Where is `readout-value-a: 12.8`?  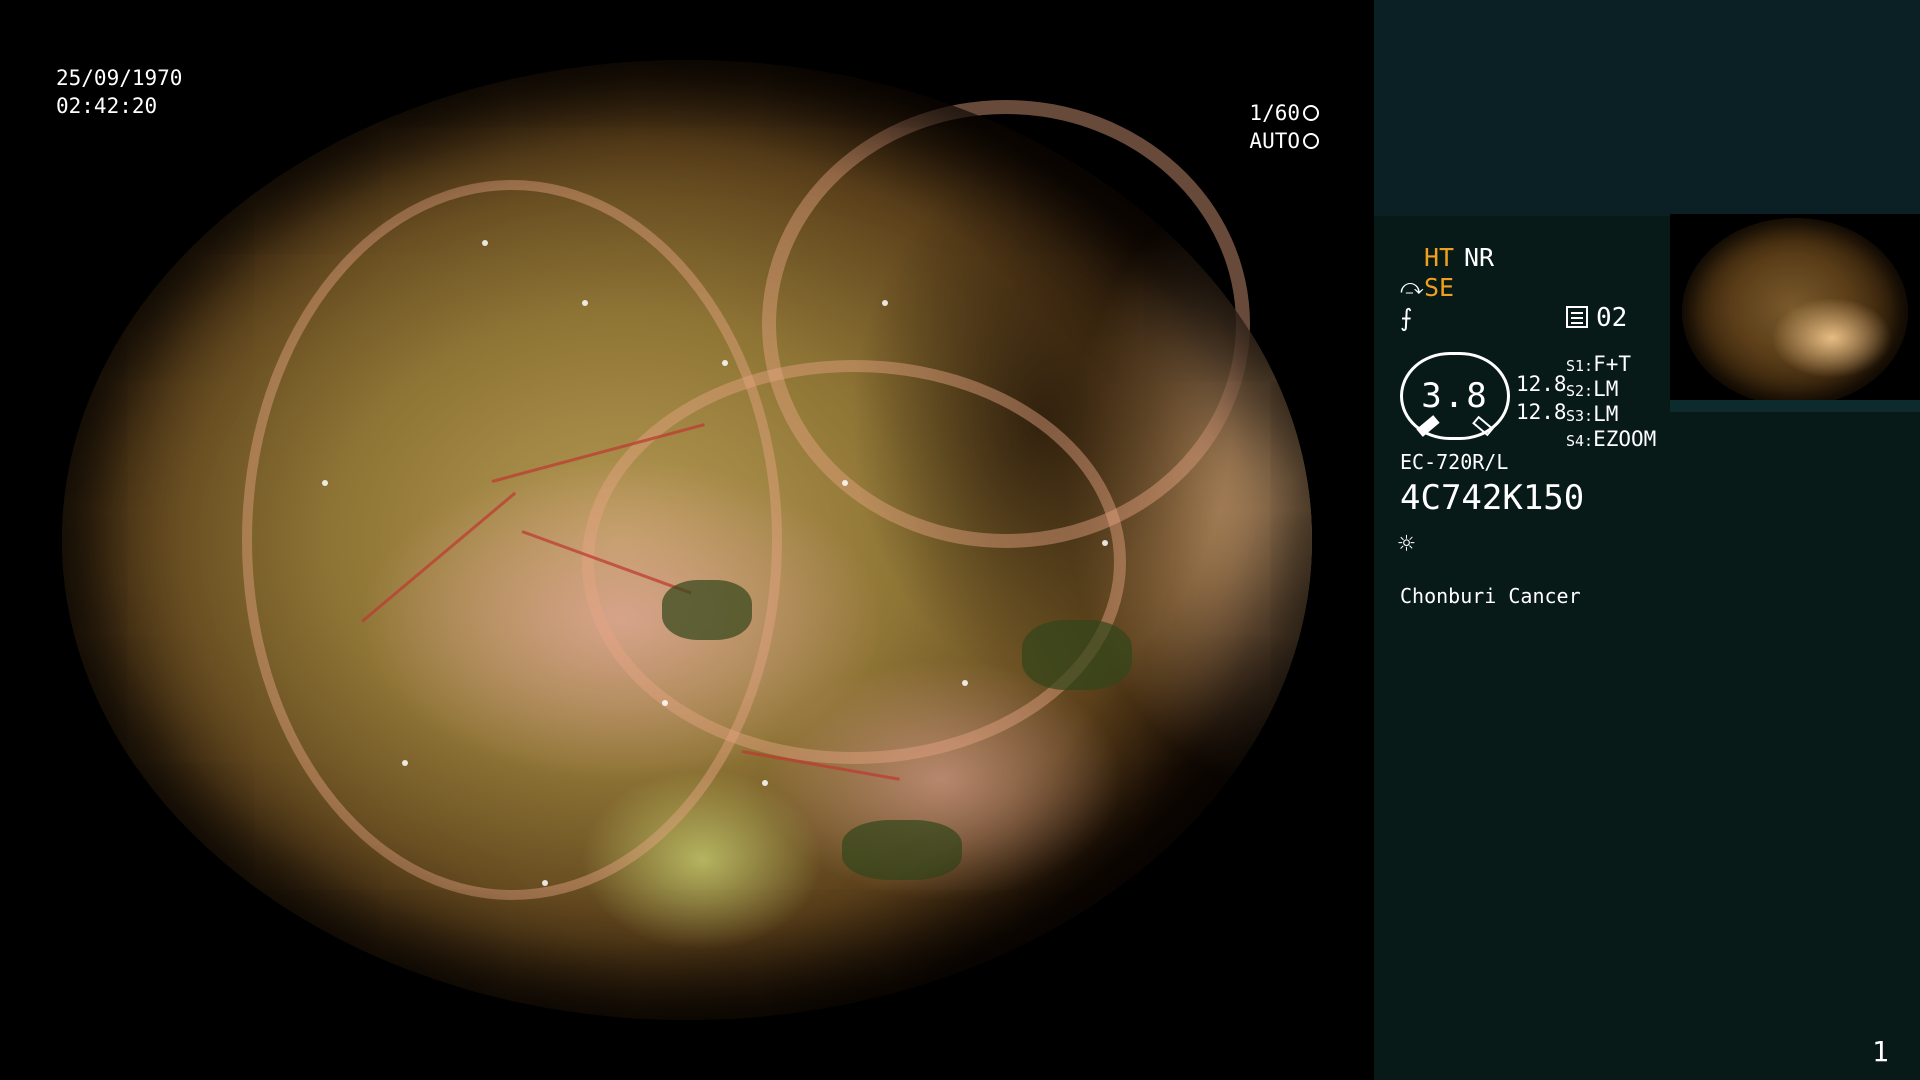 readout-value-a: 12.8 is located at coordinates (1541, 384).